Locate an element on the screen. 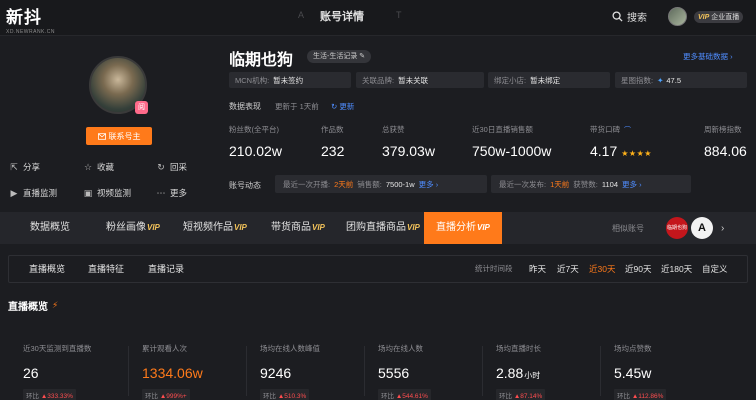 This screenshot has width=756, height=400. similar-account-avatar: A is located at coordinates (702, 228).